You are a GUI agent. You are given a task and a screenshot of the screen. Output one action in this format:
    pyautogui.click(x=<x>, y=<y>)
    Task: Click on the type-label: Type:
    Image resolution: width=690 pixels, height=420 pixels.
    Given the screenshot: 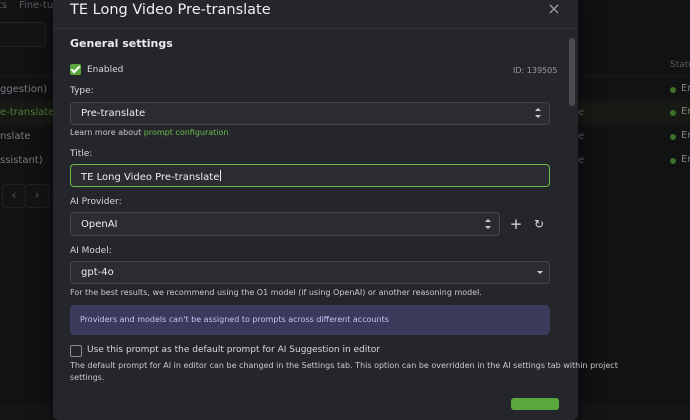 What is the action you would take?
    pyautogui.click(x=82, y=91)
    